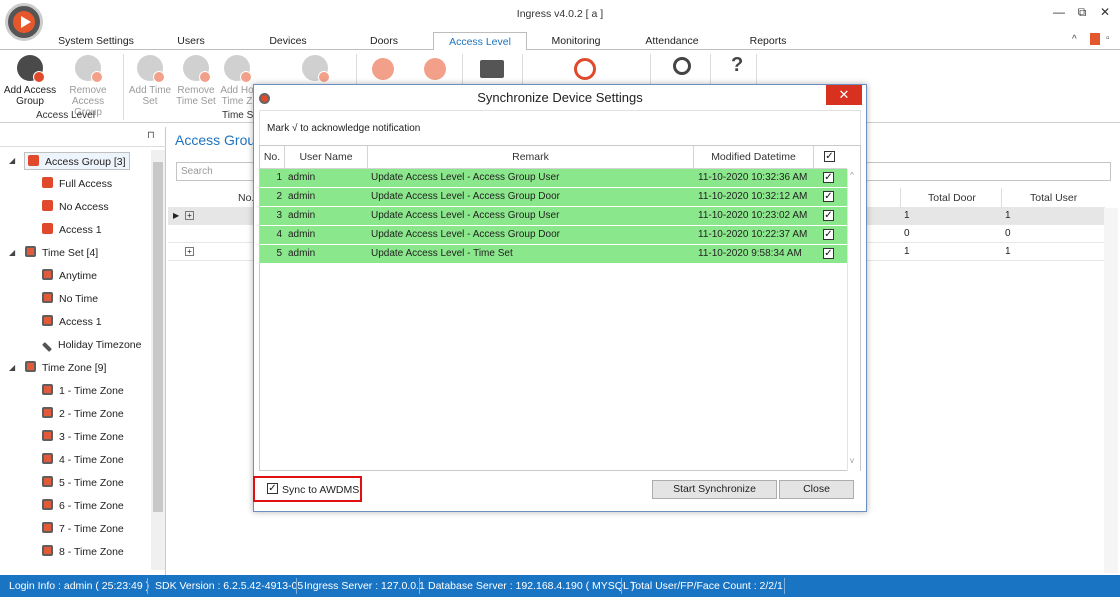 This screenshot has height=597, width=1120. I want to click on tree-scrollbar, so click(158, 360).